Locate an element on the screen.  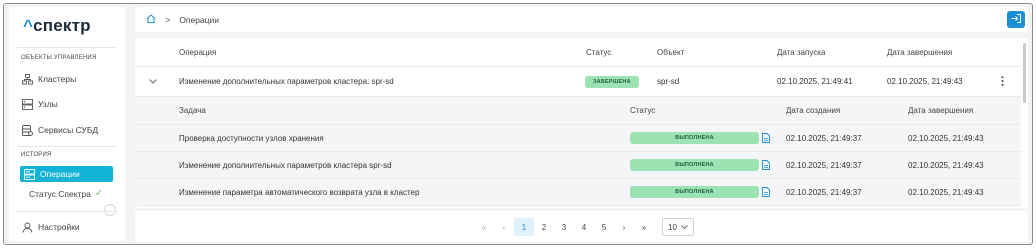
logout-icon is located at coordinates (1016, 19).